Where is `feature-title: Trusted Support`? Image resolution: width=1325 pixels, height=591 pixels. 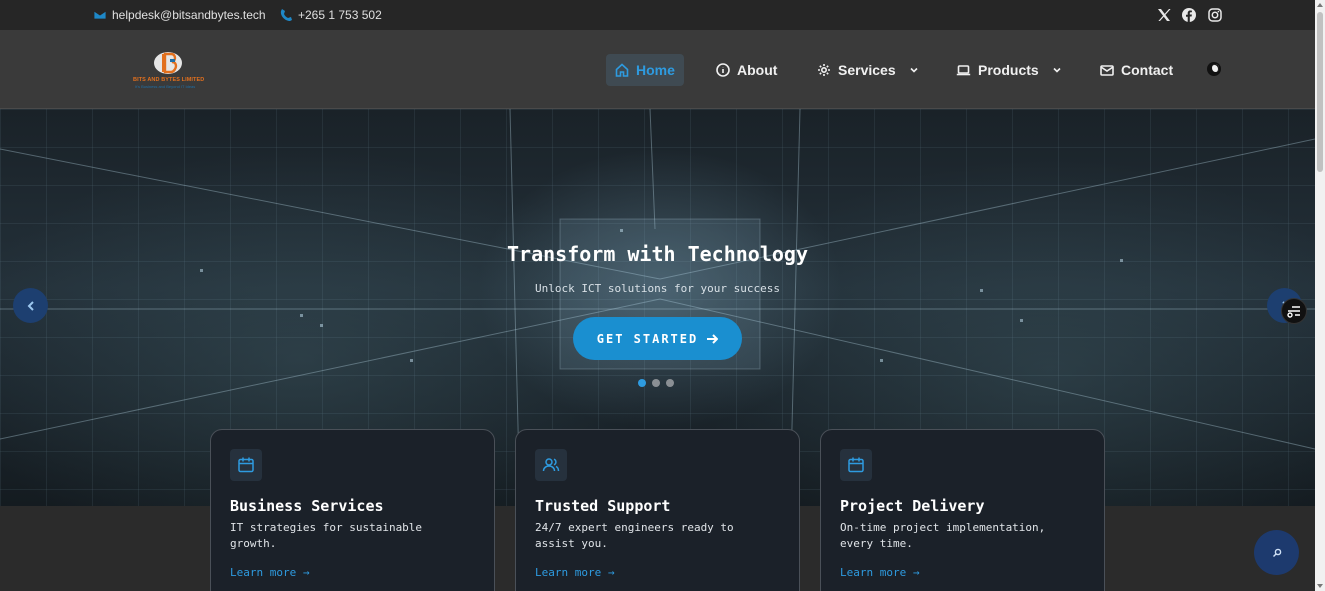
feature-title: Trusted Support is located at coordinates (603, 506).